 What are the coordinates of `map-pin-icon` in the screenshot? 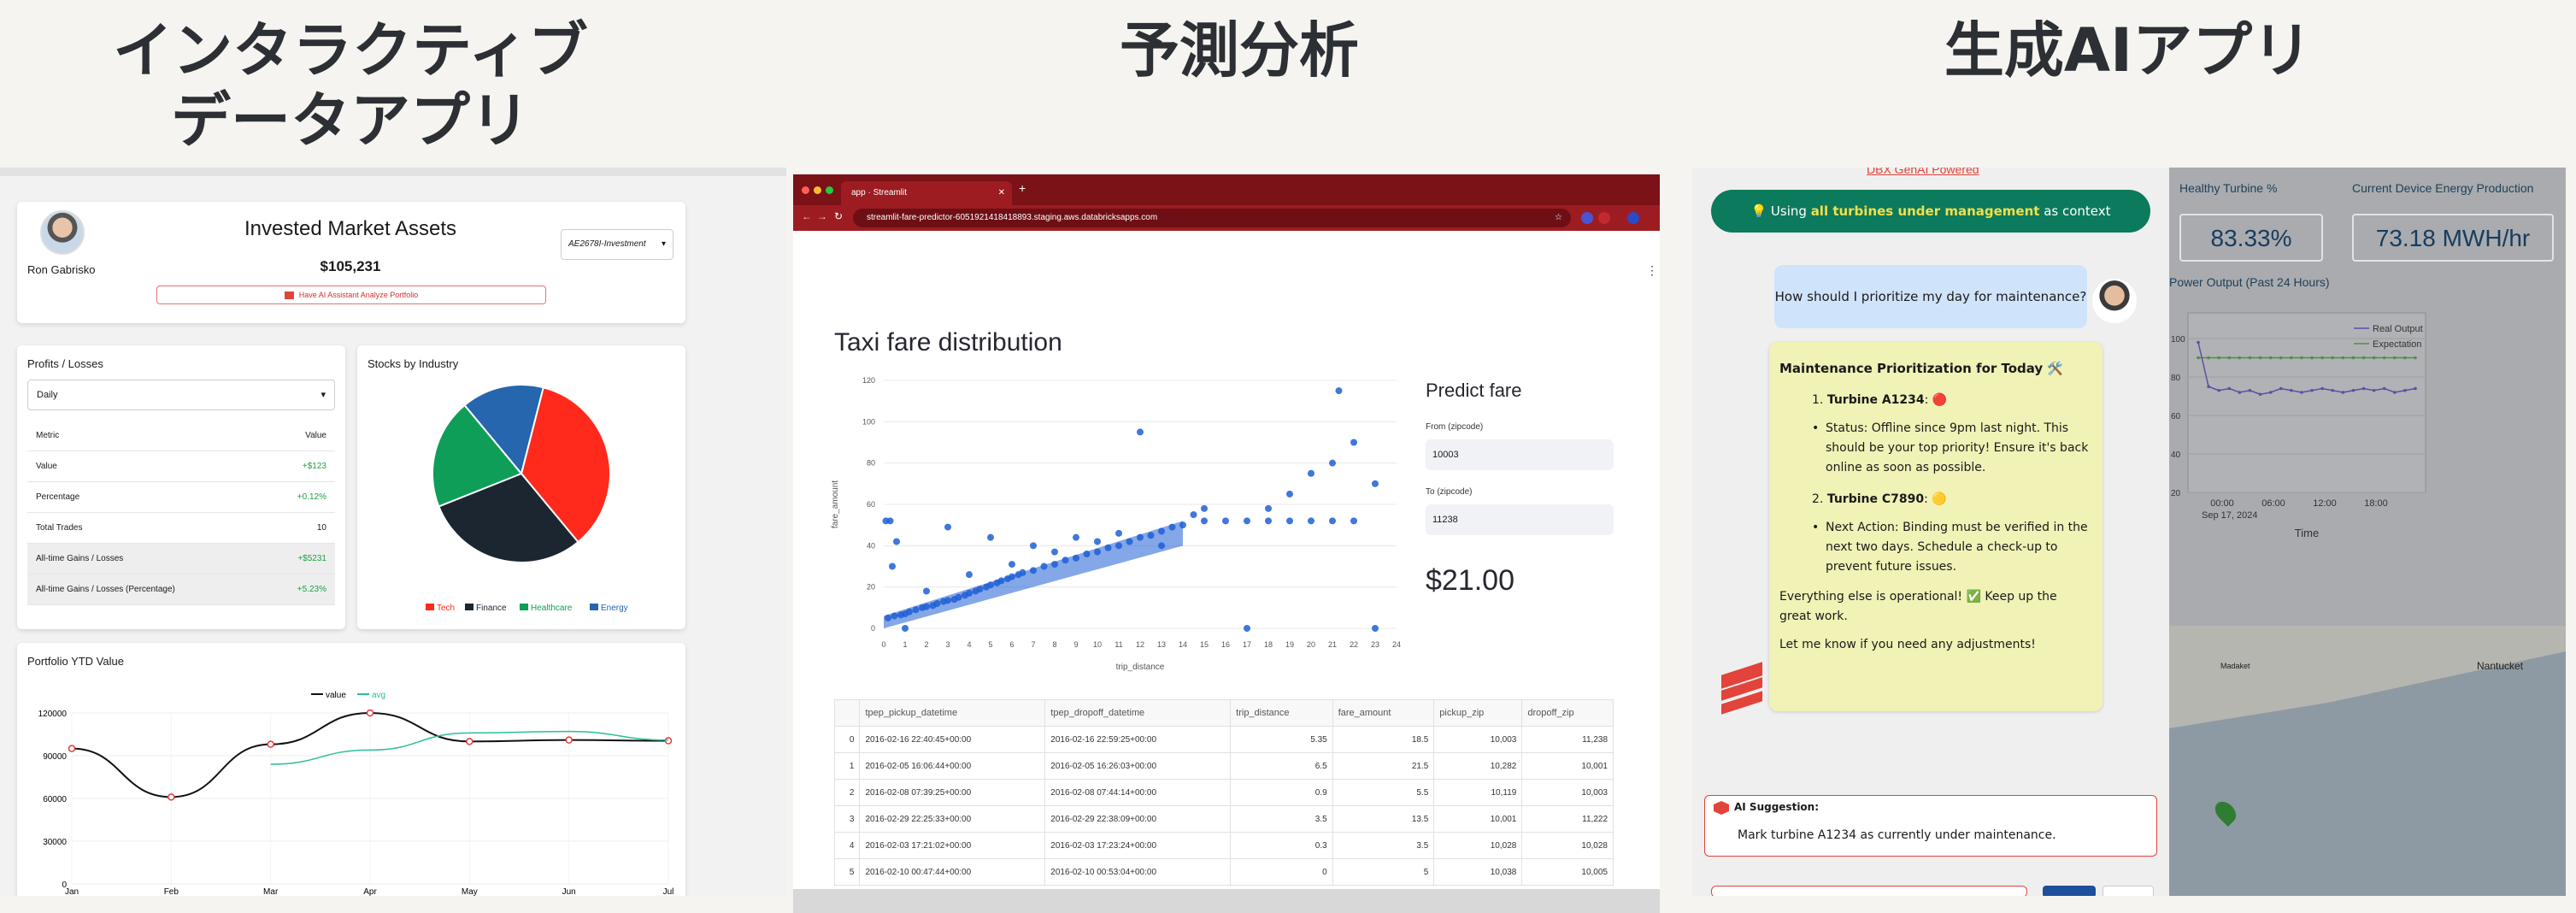 It's located at (2225, 812).